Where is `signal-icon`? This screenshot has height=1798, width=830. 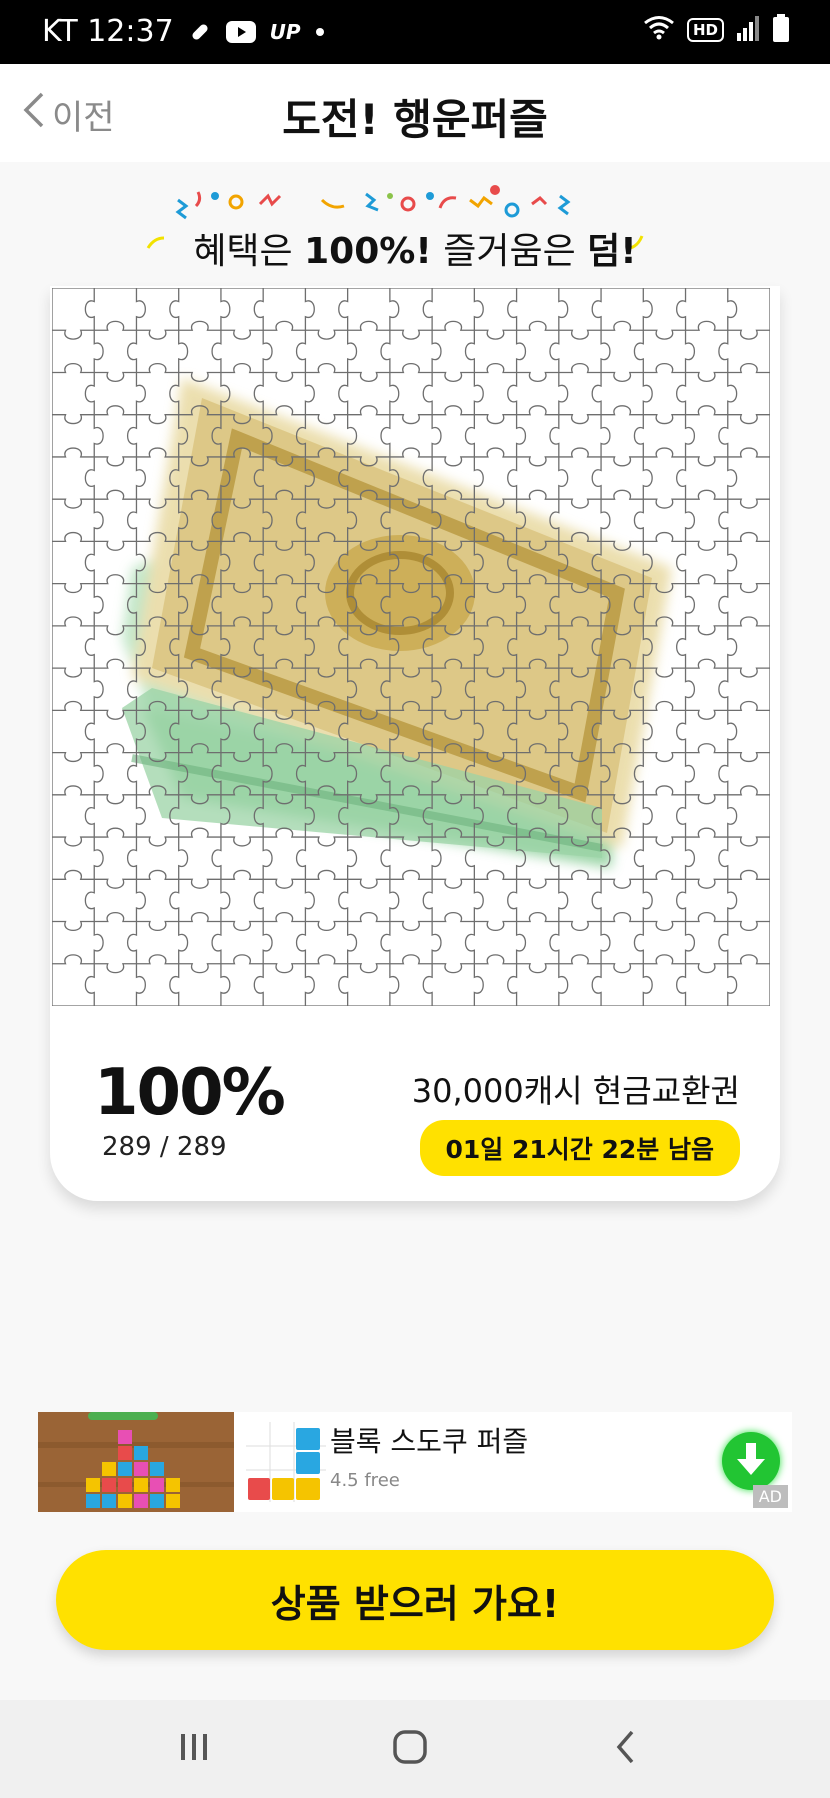
signal-icon is located at coordinates (748, 30).